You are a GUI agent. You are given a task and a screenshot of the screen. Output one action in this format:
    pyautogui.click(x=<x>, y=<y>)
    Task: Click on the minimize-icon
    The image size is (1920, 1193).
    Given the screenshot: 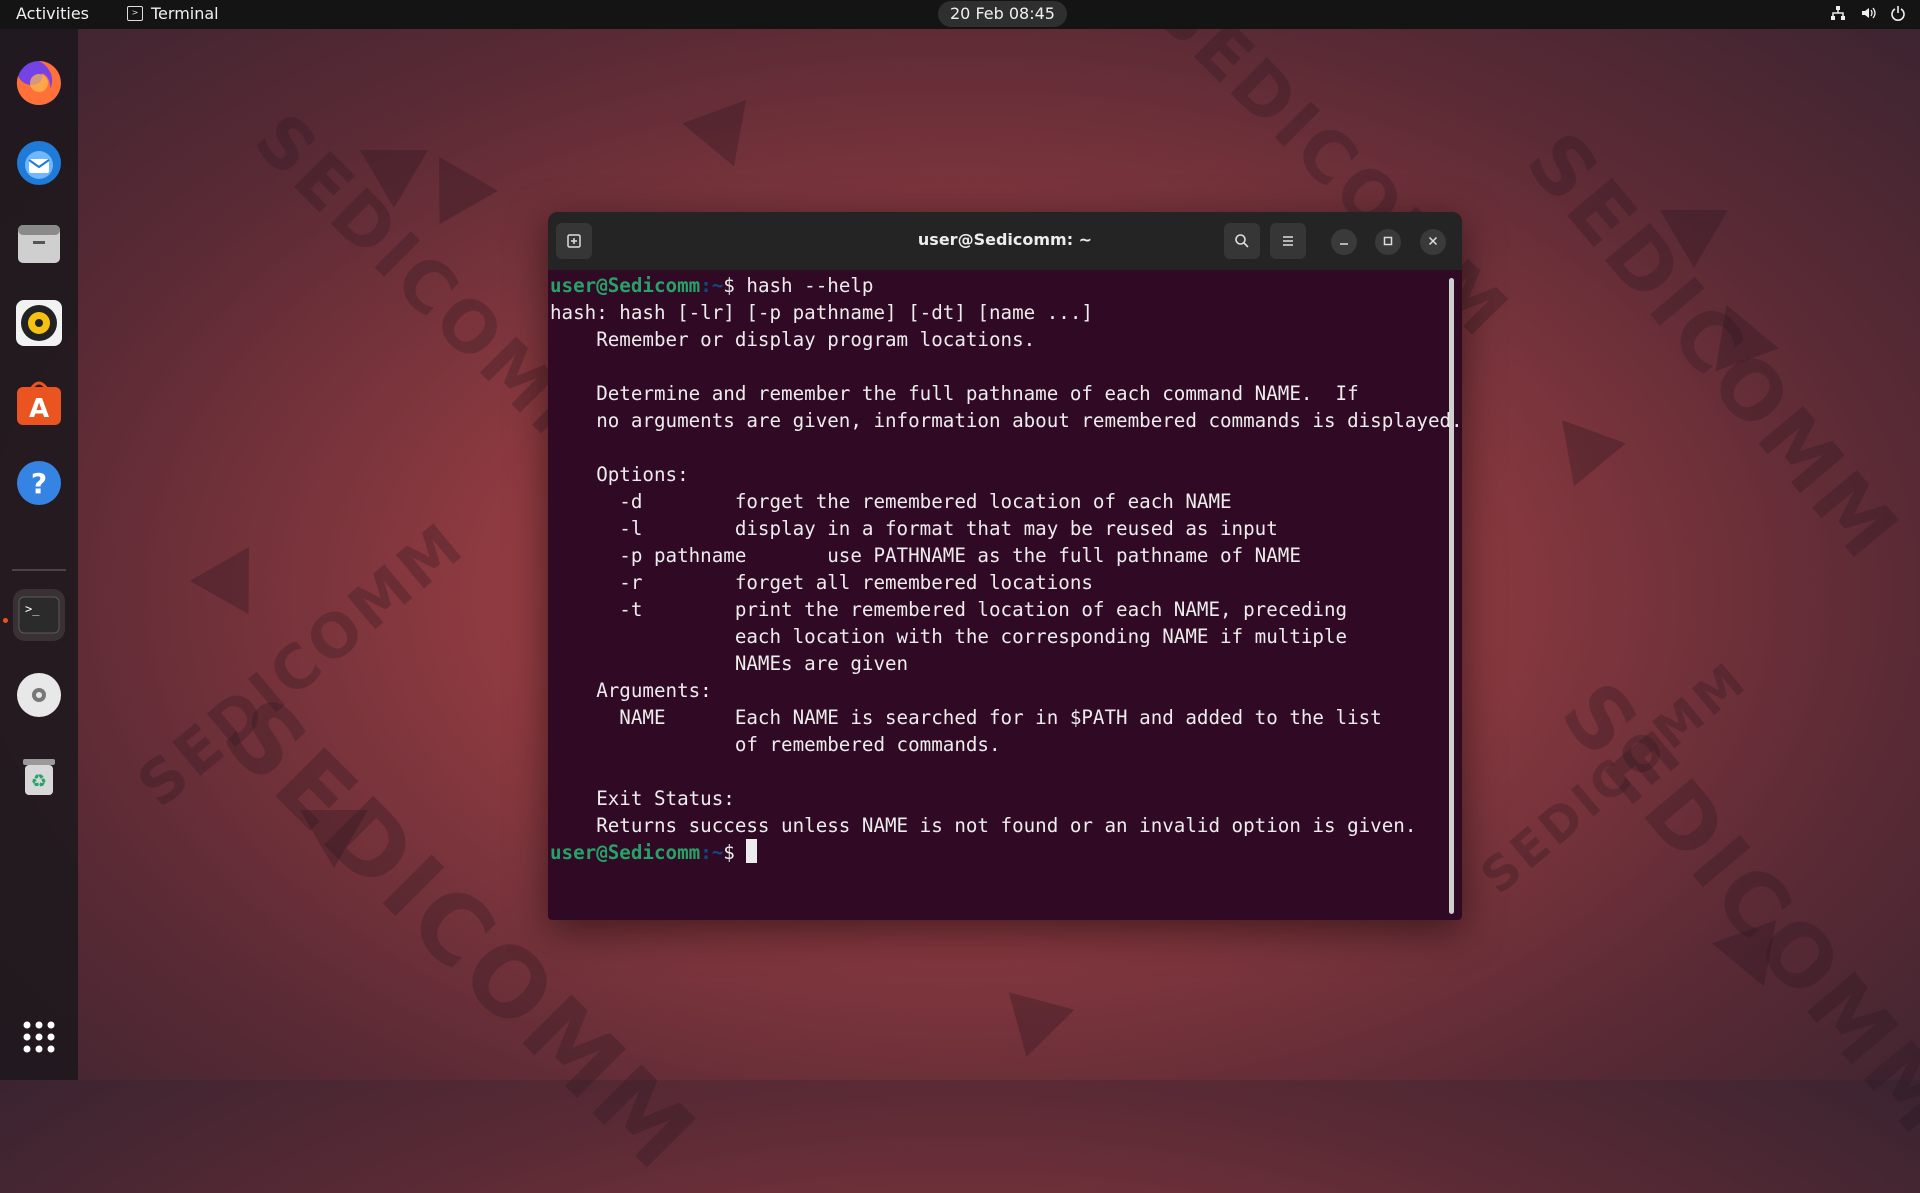 What is the action you would take?
    pyautogui.click(x=1344, y=244)
    